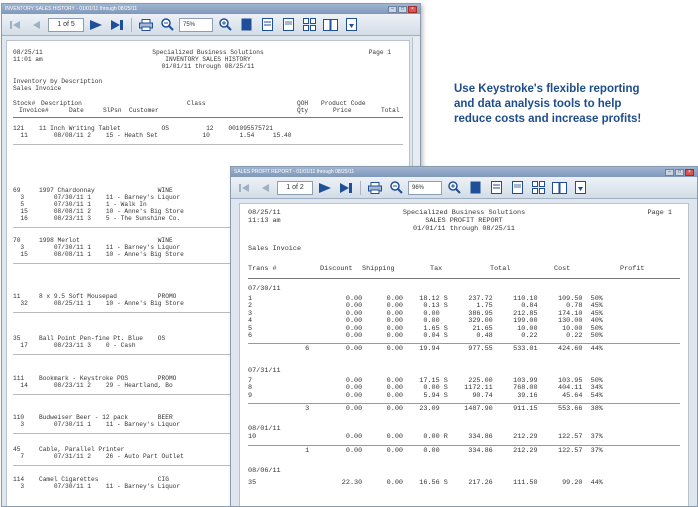 This screenshot has height=507, width=698. Describe the element at coordinates (464, 188) in the screenshot. I see `report-toolbar: 1 of 2 96%` at that location.